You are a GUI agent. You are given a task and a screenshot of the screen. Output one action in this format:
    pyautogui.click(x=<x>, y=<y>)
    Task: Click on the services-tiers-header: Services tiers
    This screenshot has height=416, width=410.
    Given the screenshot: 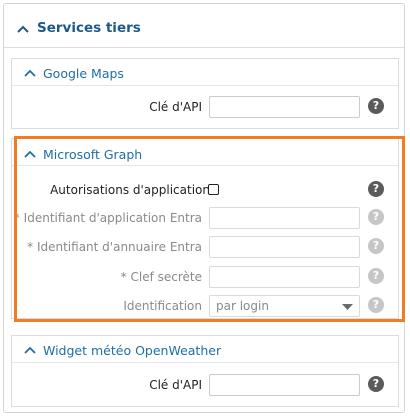 What is the action you would take?
    pyautogui.click(x=204, y=26)
    